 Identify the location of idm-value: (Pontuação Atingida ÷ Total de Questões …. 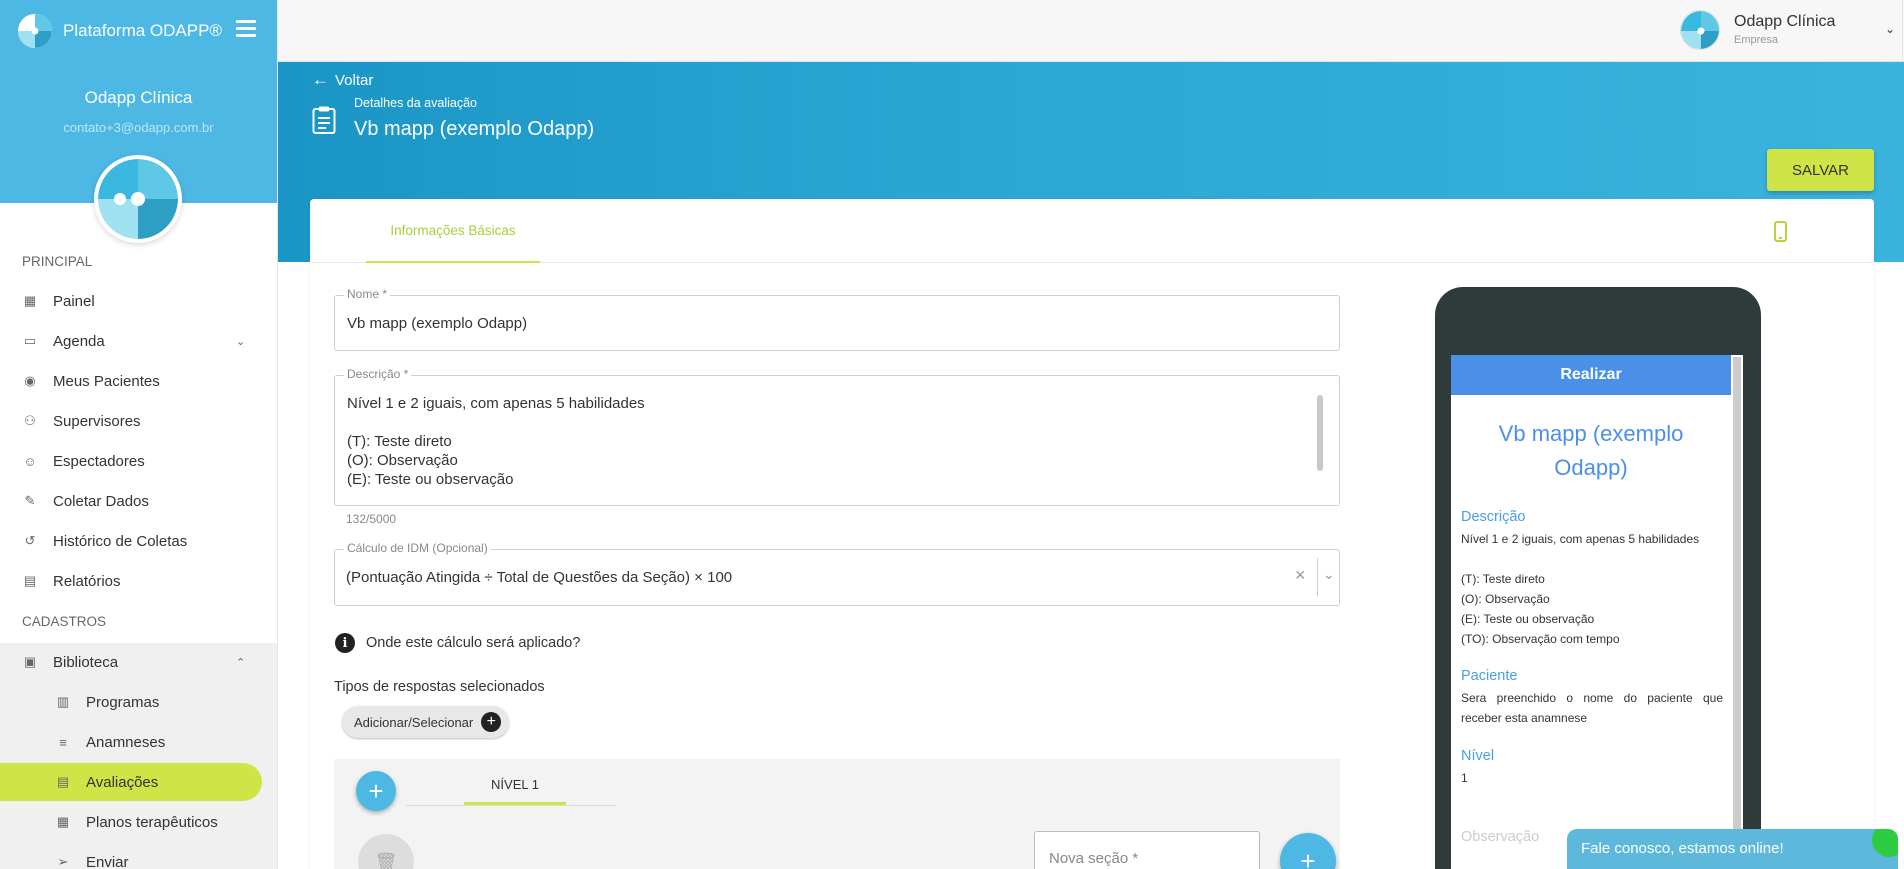
(539, 577).